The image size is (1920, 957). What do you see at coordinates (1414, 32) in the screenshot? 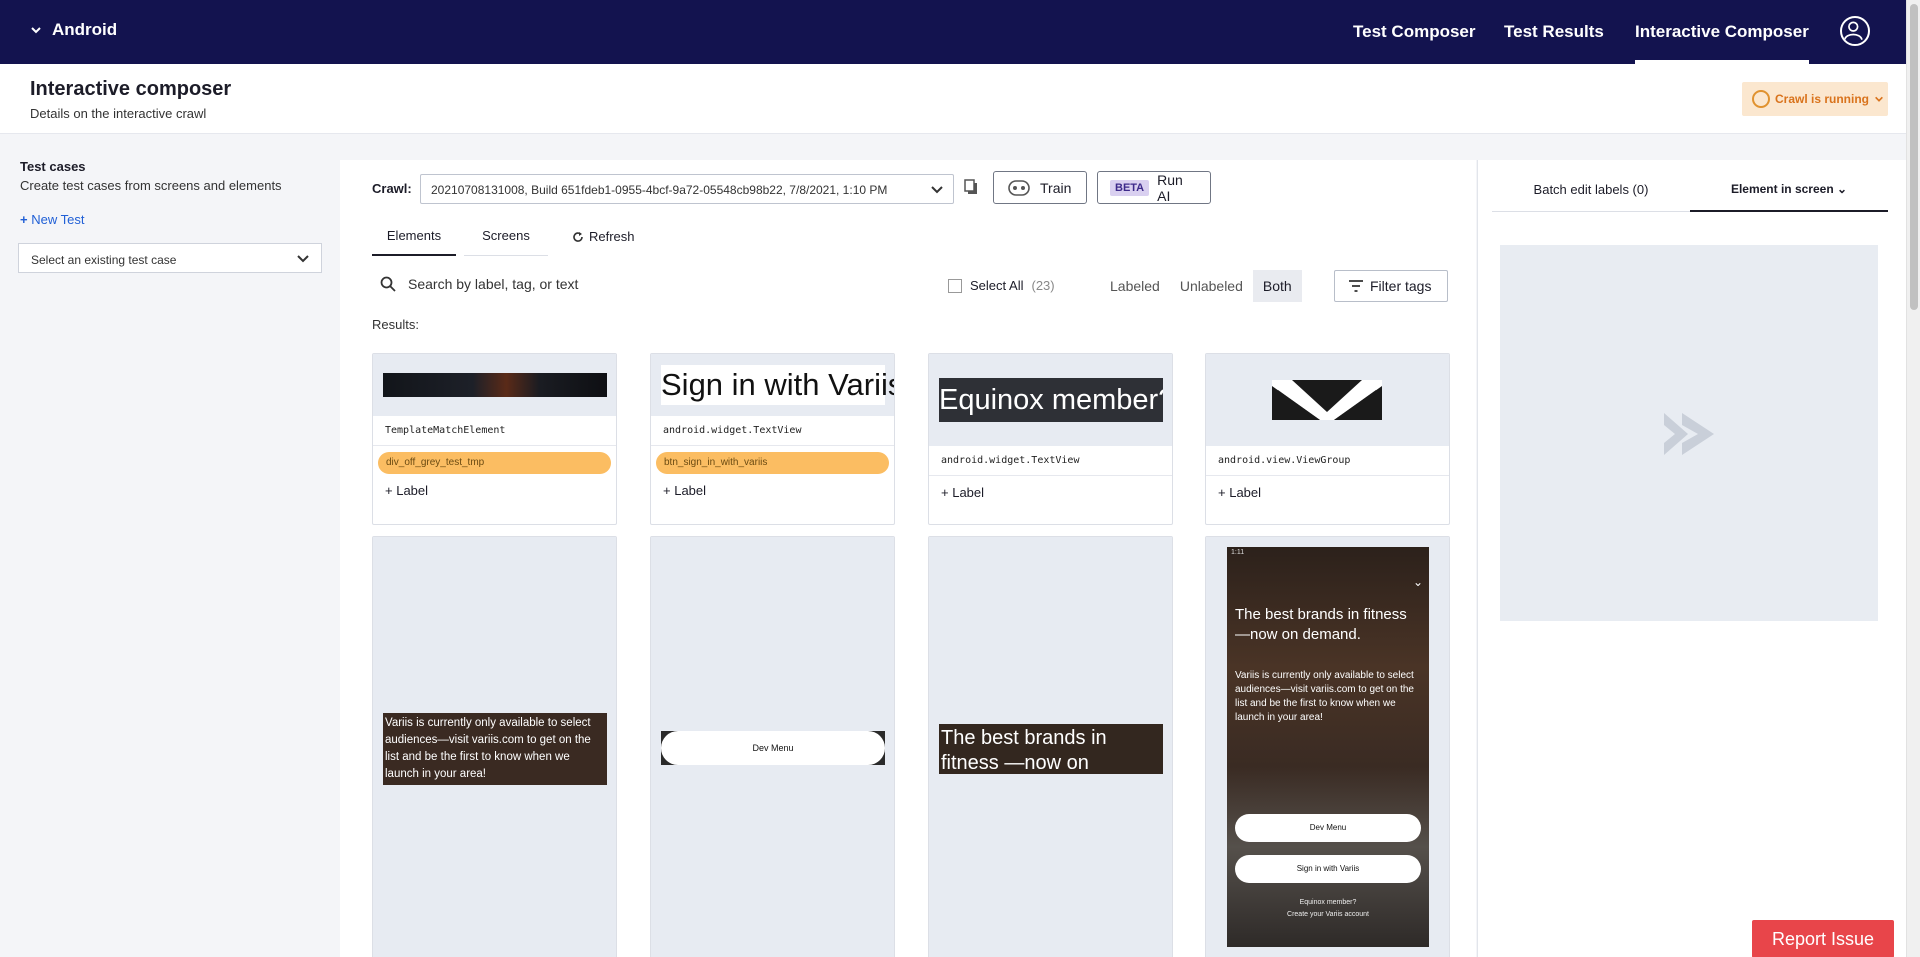
I see `nav-test-composer: Test Composer` at bounding box center [1414, 32].